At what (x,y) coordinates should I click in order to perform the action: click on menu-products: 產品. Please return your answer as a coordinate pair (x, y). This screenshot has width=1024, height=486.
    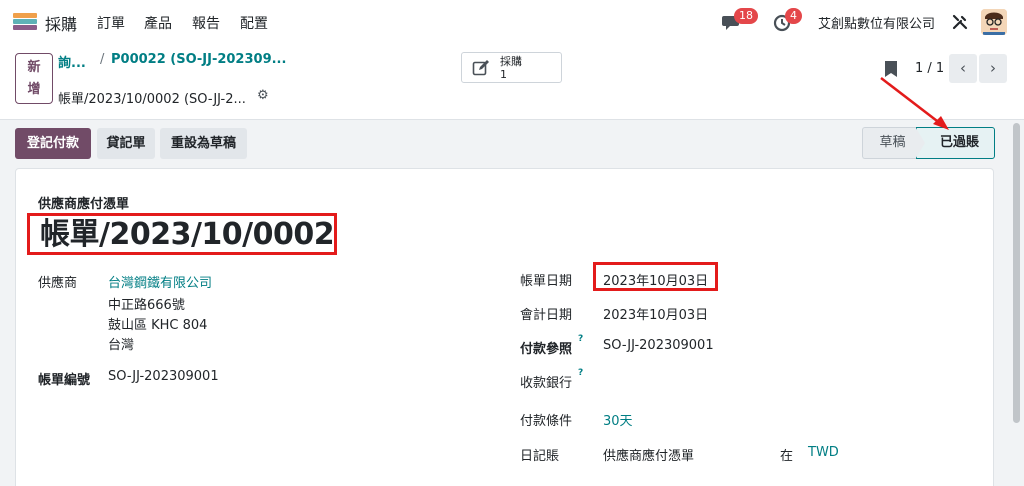
    Looking at the image, I should click on (158, 23).